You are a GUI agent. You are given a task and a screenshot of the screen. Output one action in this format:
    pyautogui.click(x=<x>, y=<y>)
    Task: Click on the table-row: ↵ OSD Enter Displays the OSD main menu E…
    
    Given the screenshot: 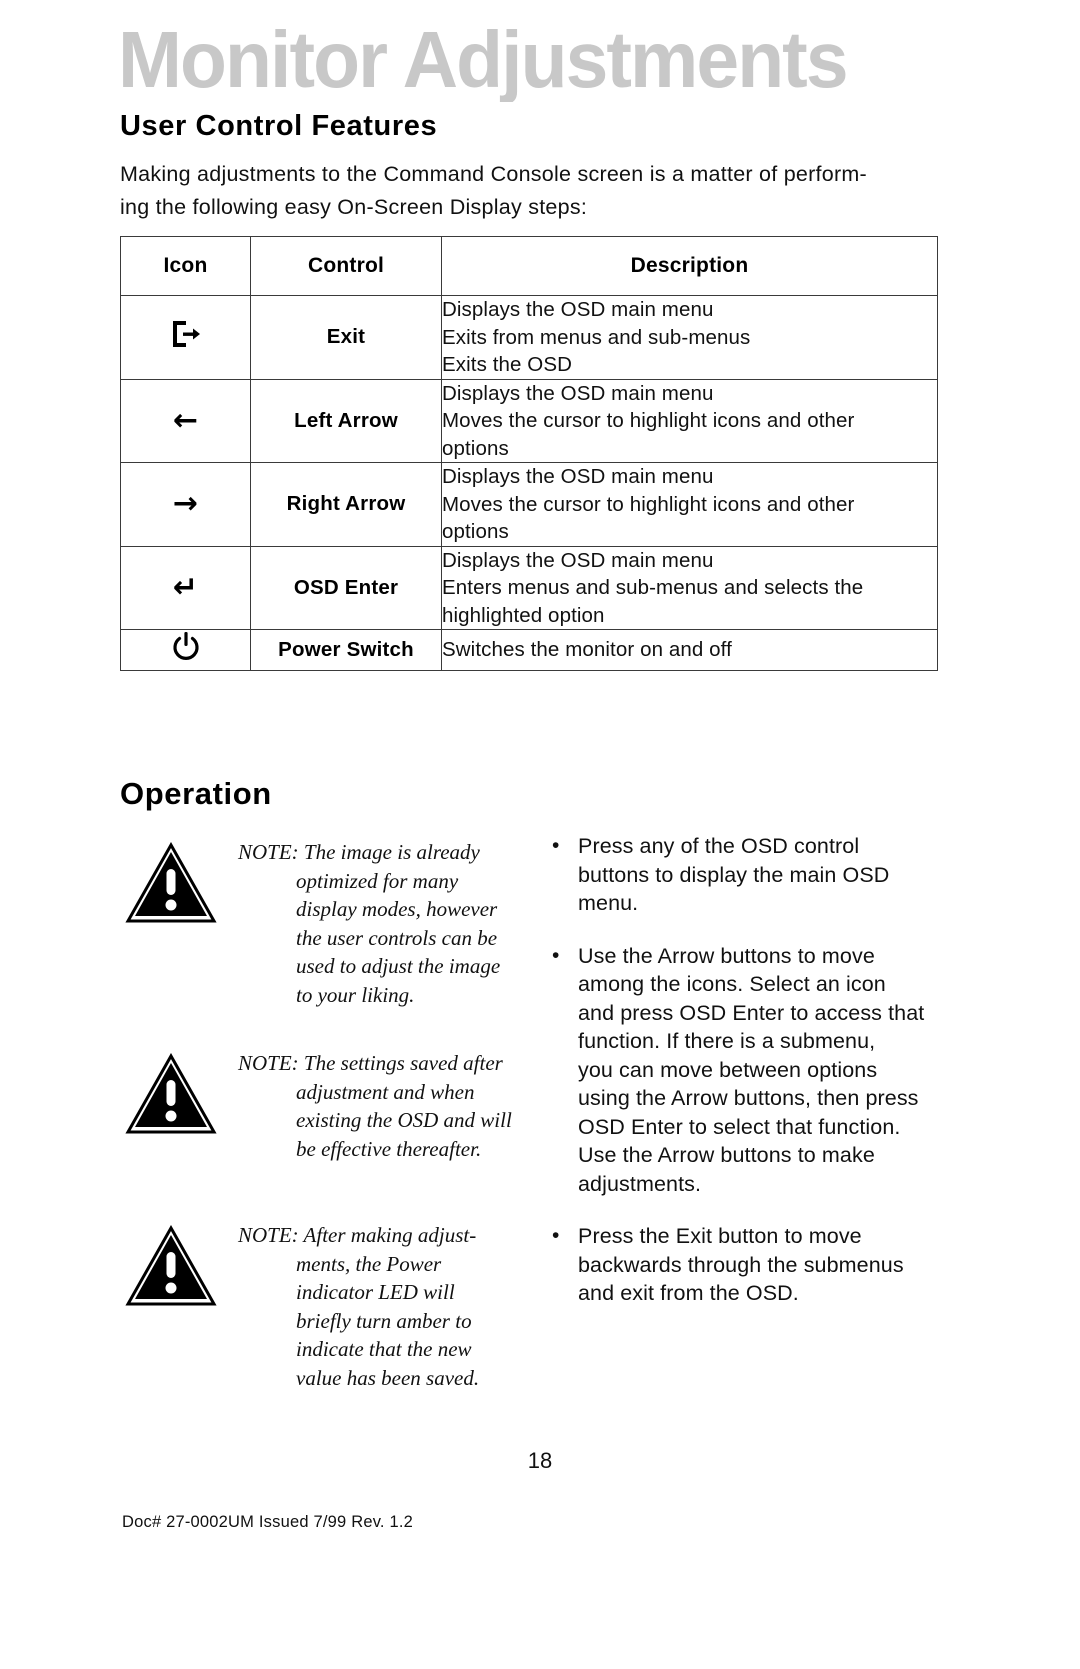 What is the action you would take?
    pyautogui.click(x=529, y=587)
    